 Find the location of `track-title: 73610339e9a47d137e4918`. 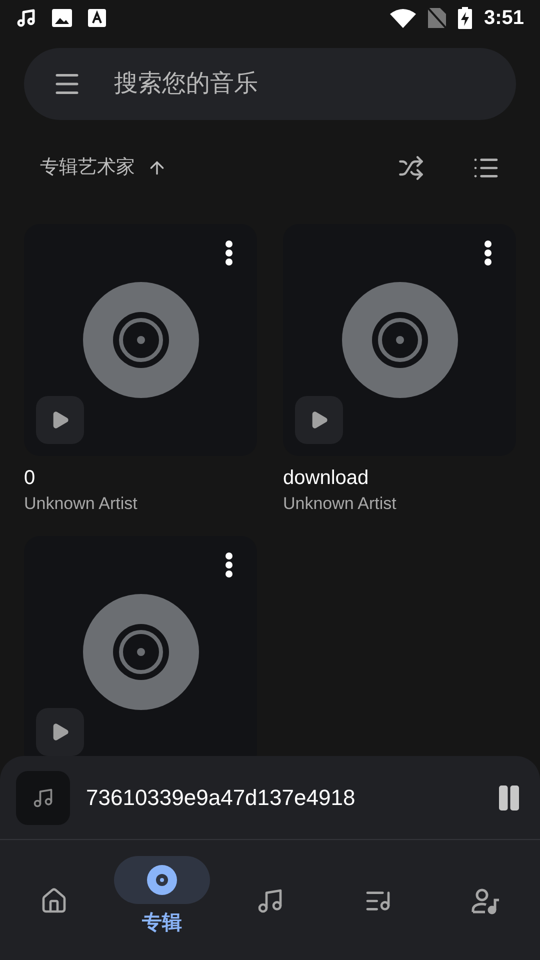

track-title: 73610339e9a47d137e4918 is located at coordinates (221, 798).